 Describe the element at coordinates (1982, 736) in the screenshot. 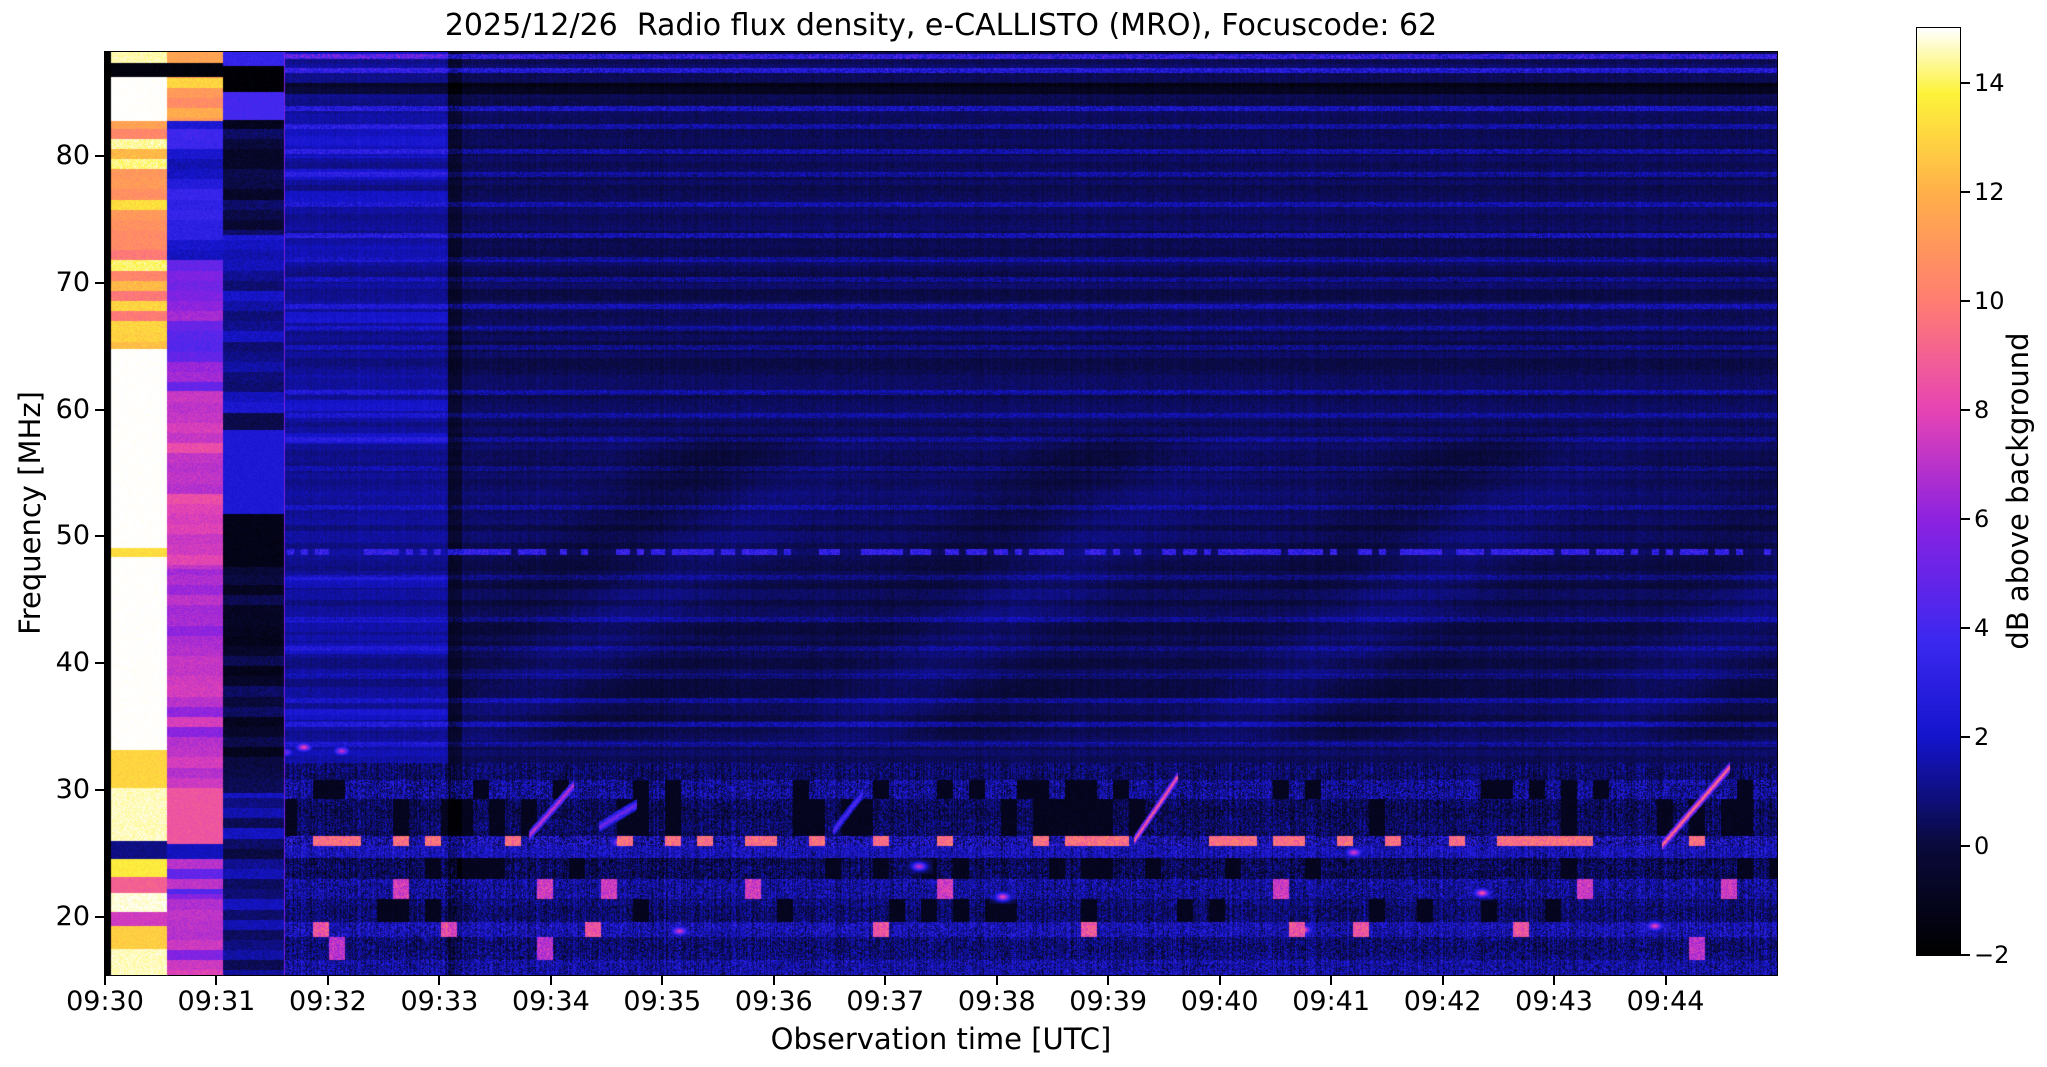

I see `colorbar-tick-label: 2` at that location.